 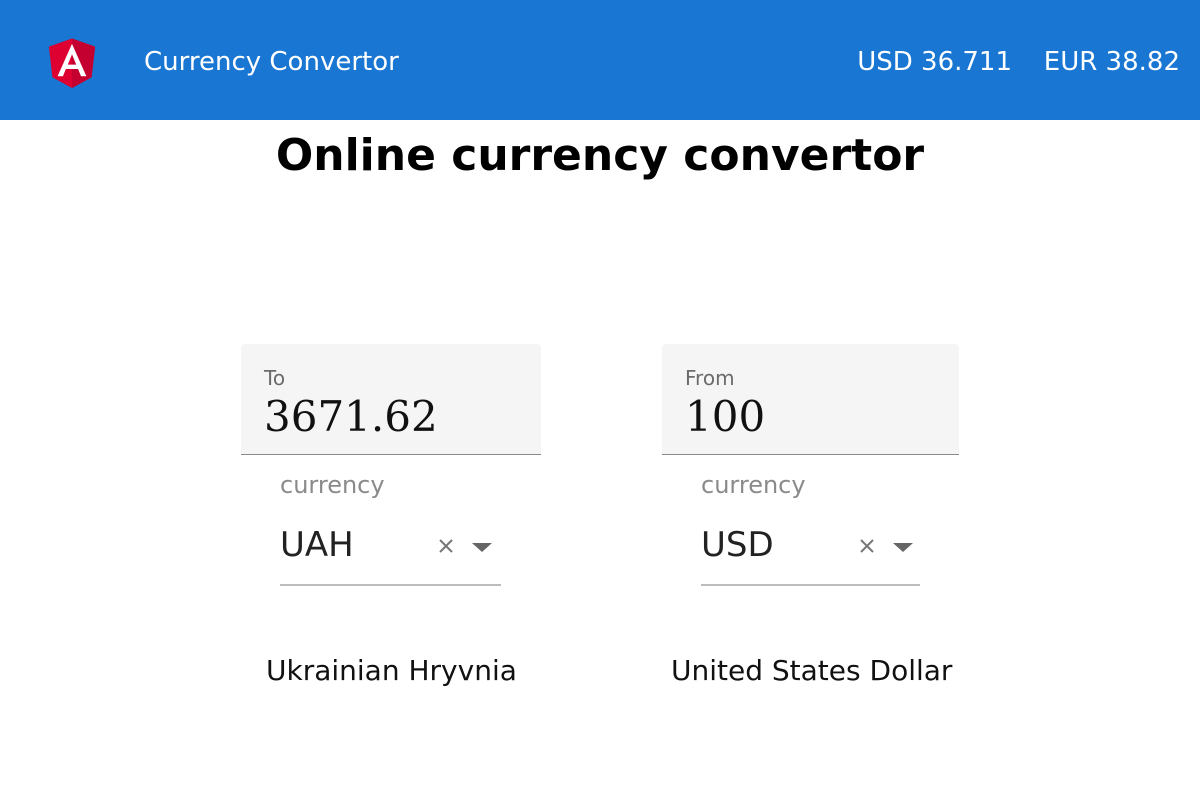 I want to click on from-amount-field: From, so click(x=810, y=399).